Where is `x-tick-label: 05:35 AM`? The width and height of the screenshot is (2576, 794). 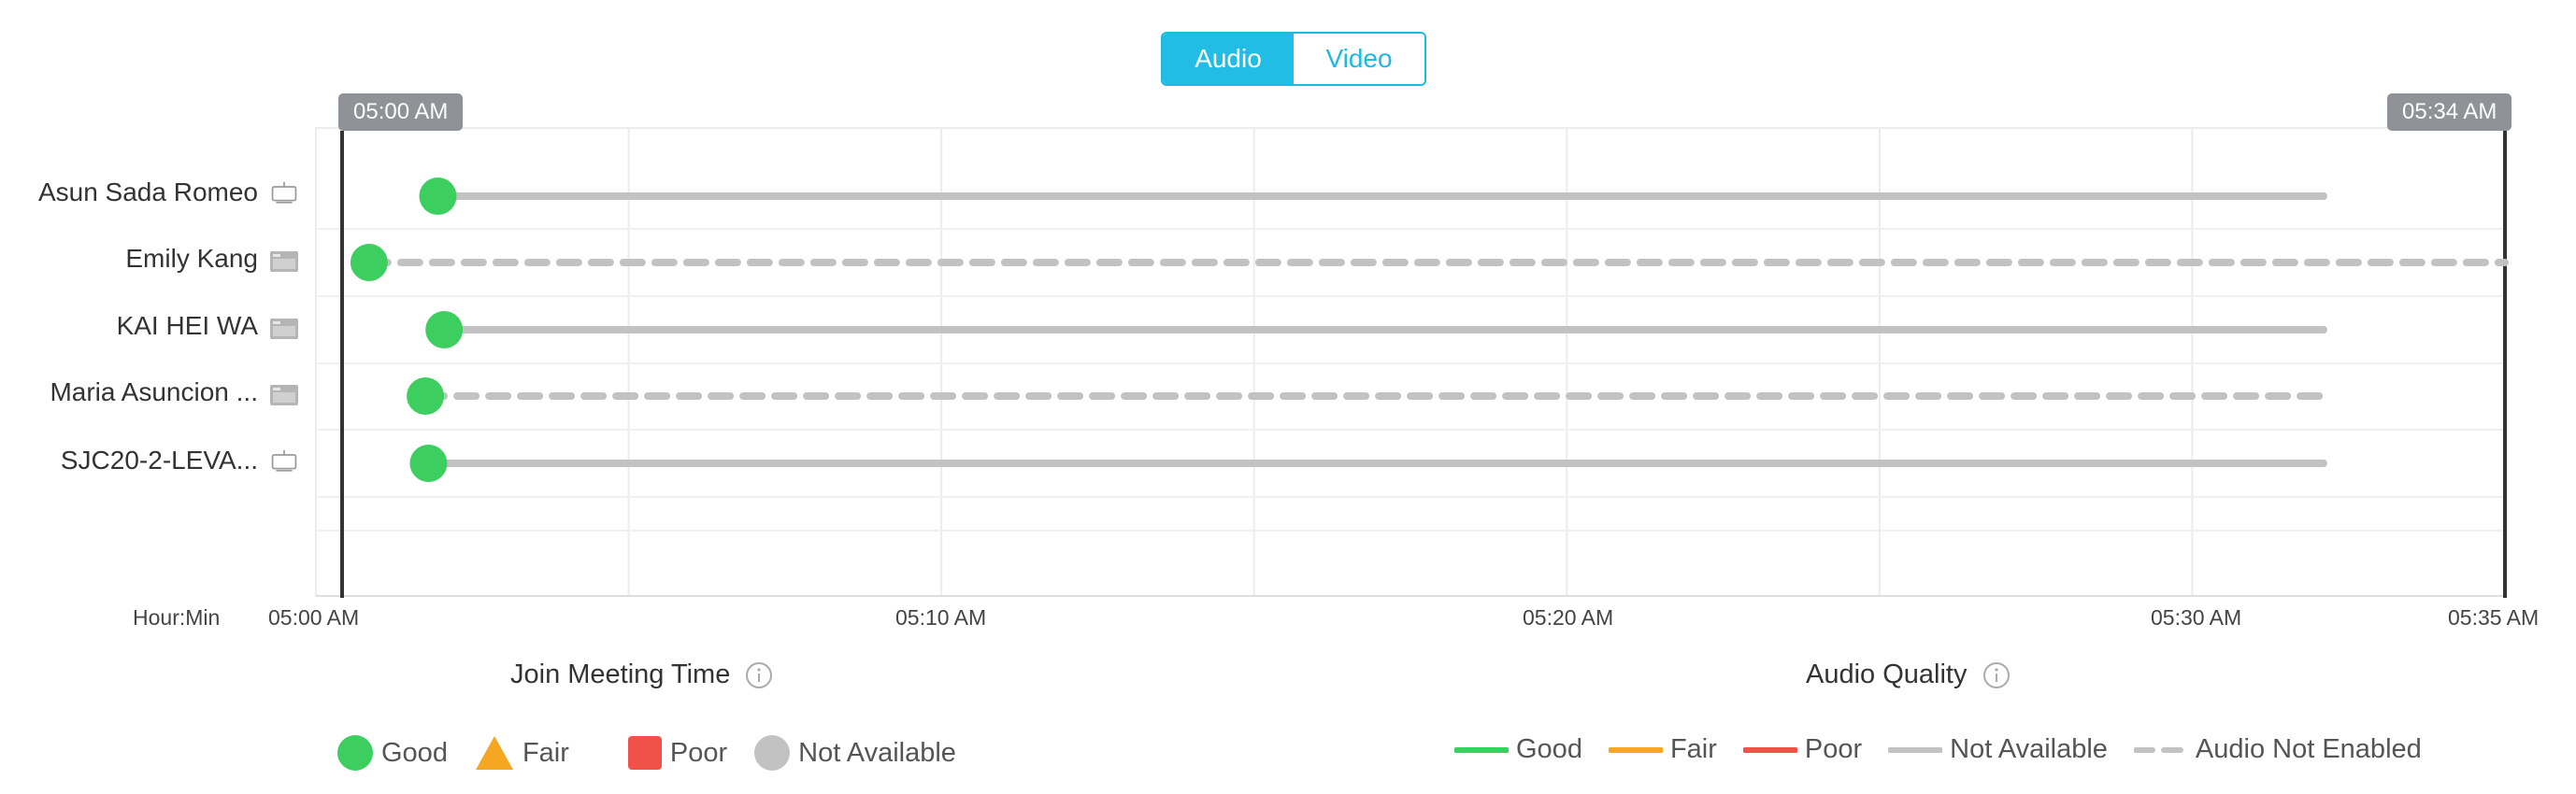
x-tick-label: 05:35 AM is located at coordinates (2494, 617).